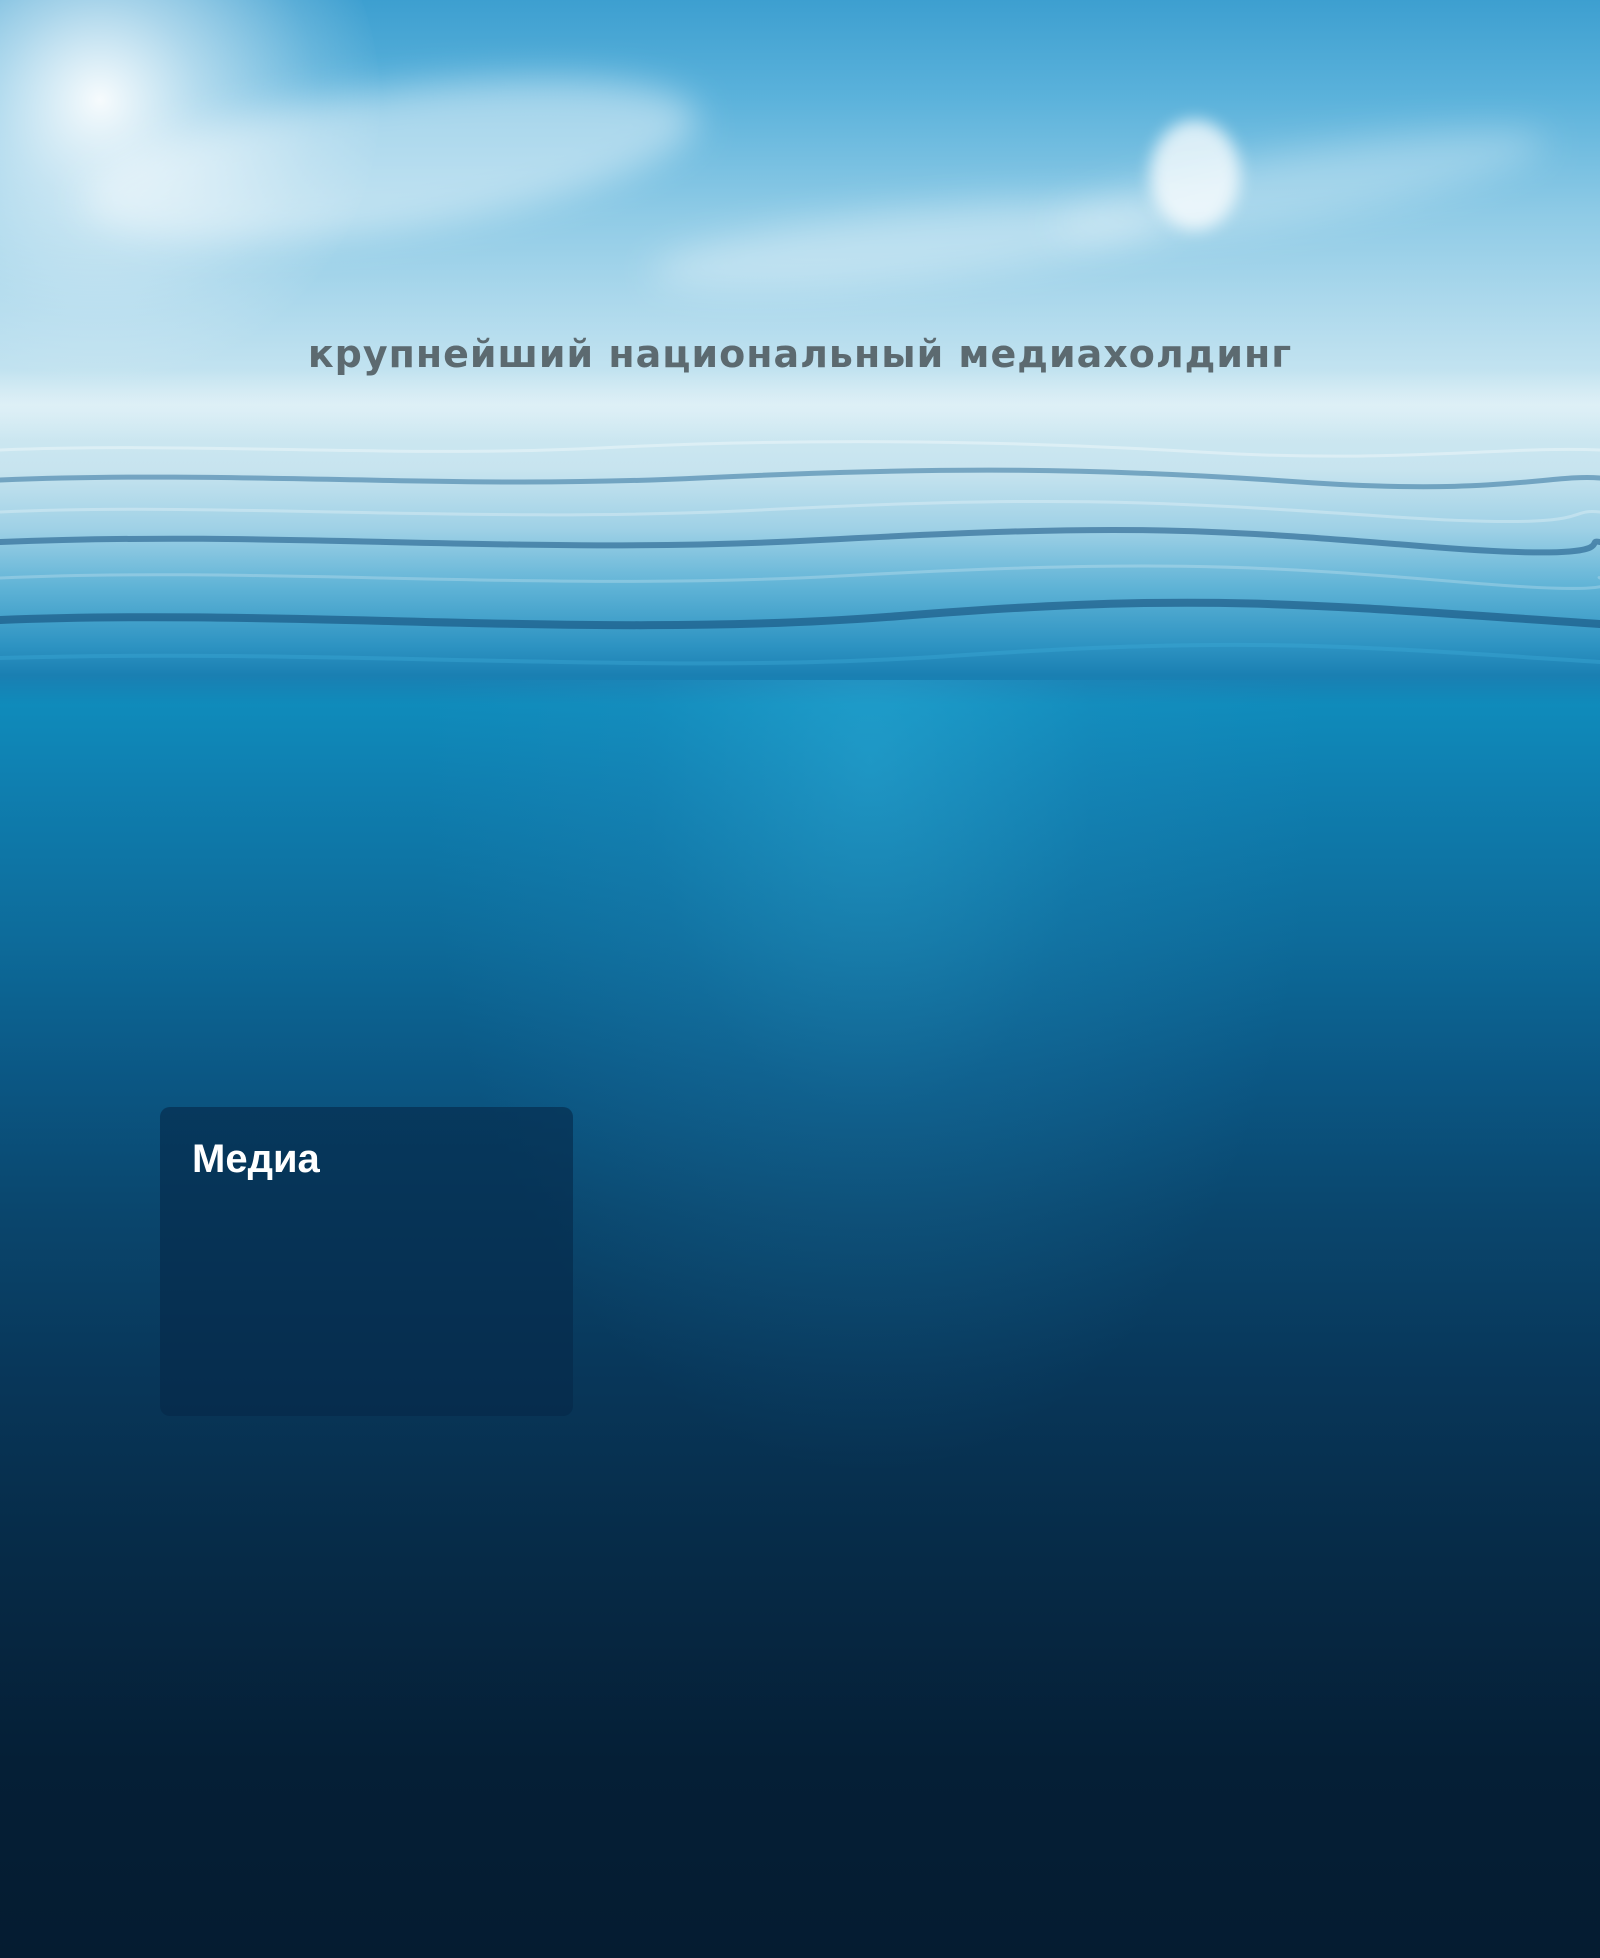 The width and height of the screenshot is (1600, 1958). I want to click on media-card-title: Медиа, so click(256, 1159).